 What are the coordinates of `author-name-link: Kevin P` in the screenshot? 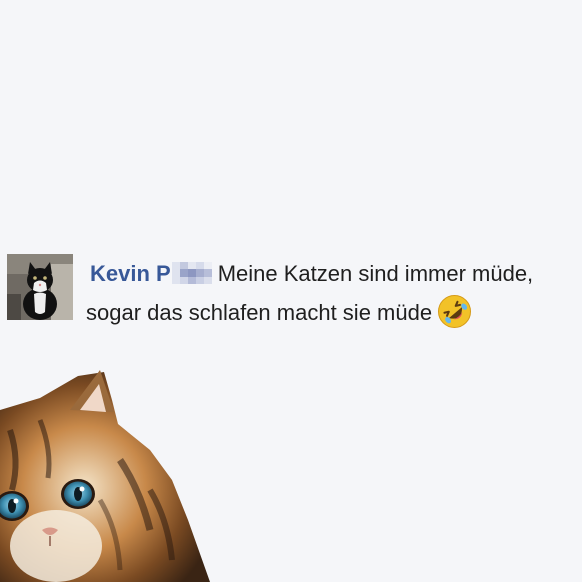 It's located at (130, 273).